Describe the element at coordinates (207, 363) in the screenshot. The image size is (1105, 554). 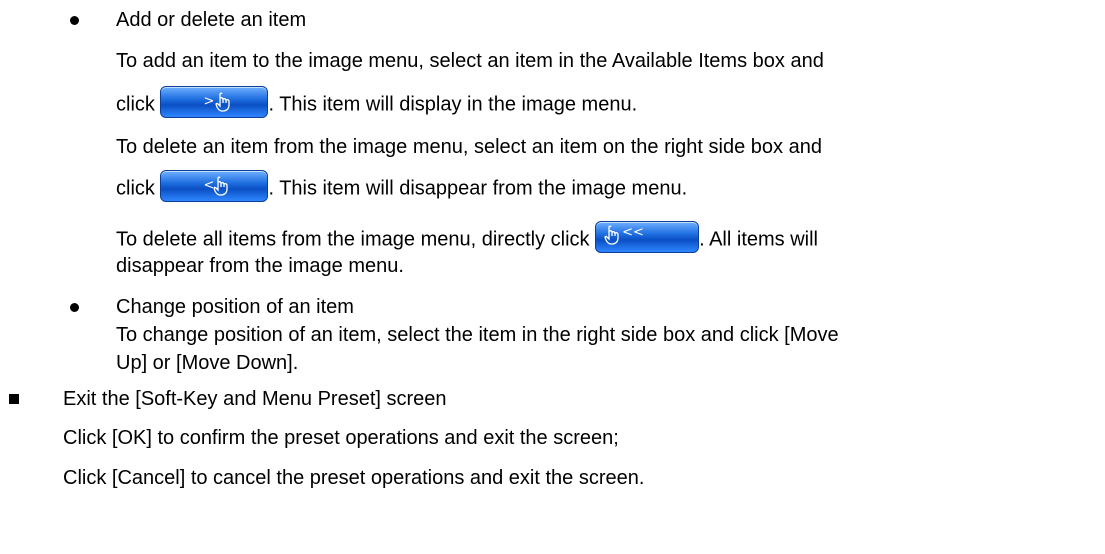
I see `position-instruction-line-2: Up] or [Move Down].` at that location.